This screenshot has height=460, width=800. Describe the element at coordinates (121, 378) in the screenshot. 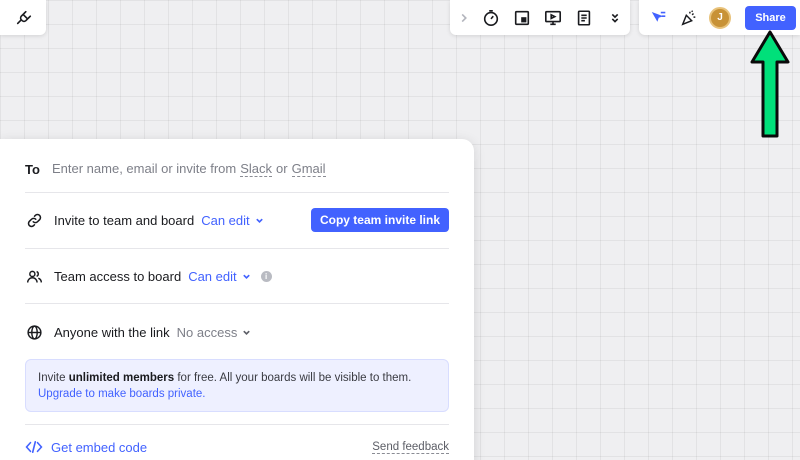

I see `banner-bold: unlimited members` at that location.